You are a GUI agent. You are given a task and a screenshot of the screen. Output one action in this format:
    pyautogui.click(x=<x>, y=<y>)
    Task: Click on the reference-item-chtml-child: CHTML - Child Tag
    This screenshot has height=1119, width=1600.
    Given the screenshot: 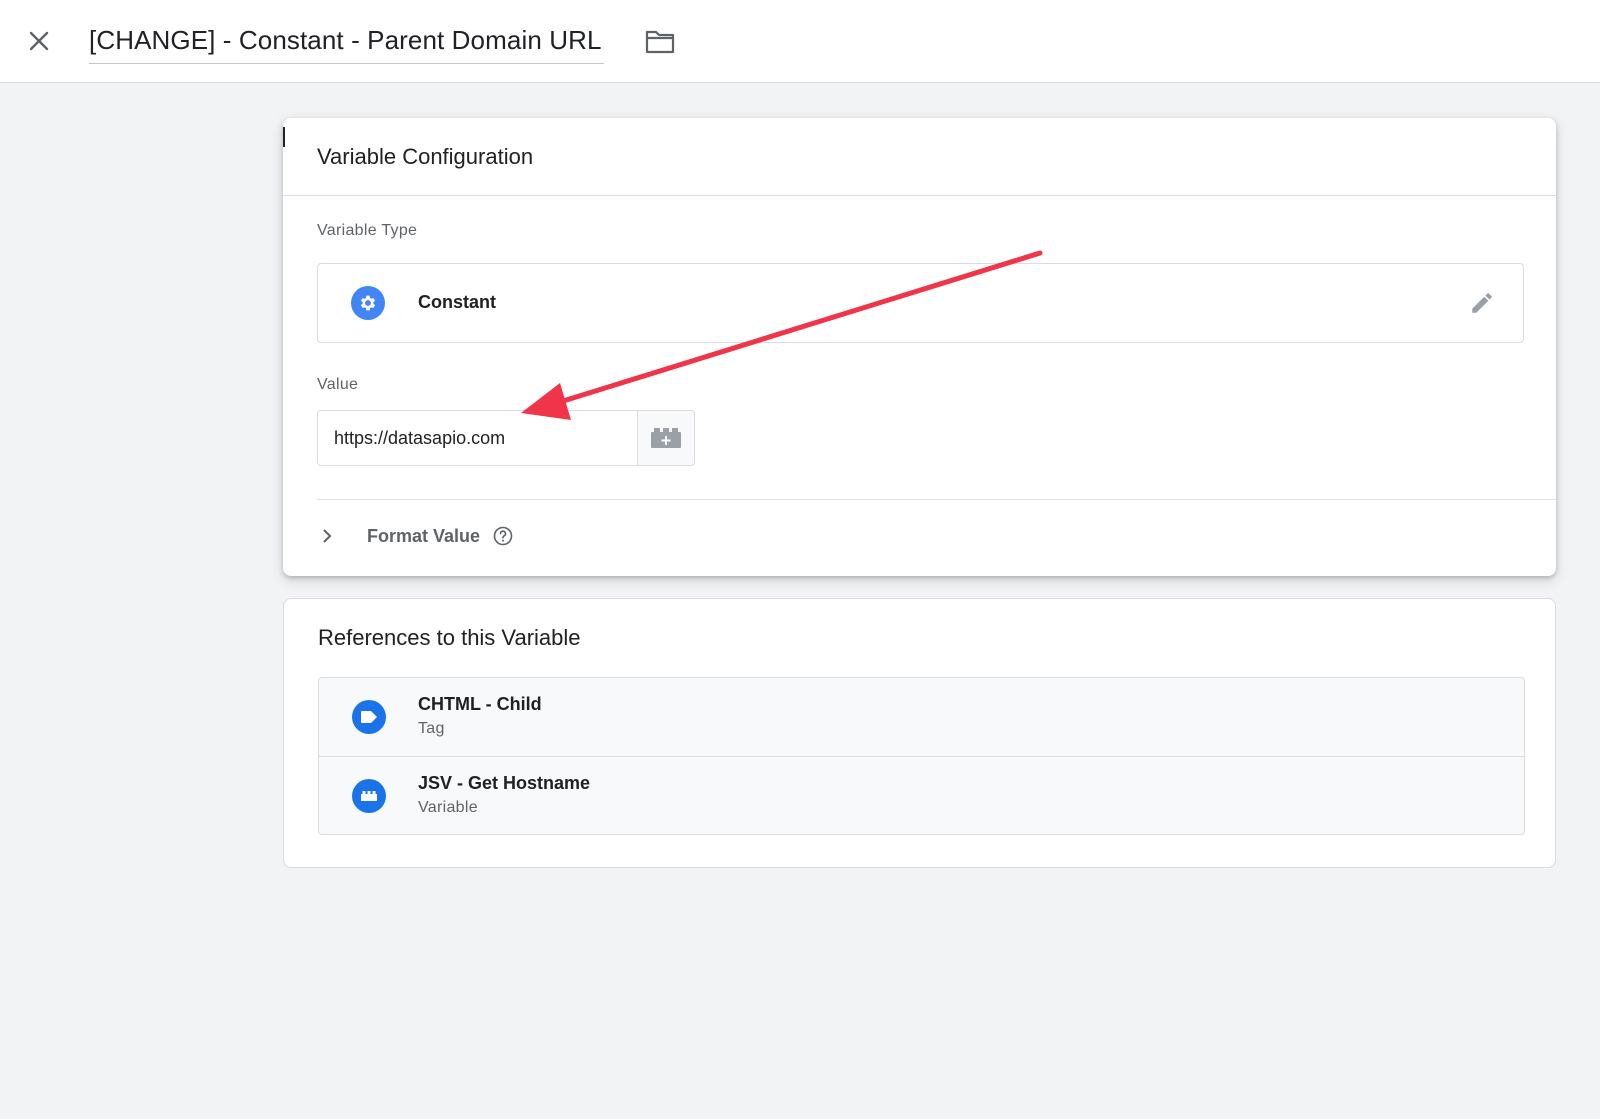 What is the action you would take?
    pyautogui.click(x=921, y=717)
    